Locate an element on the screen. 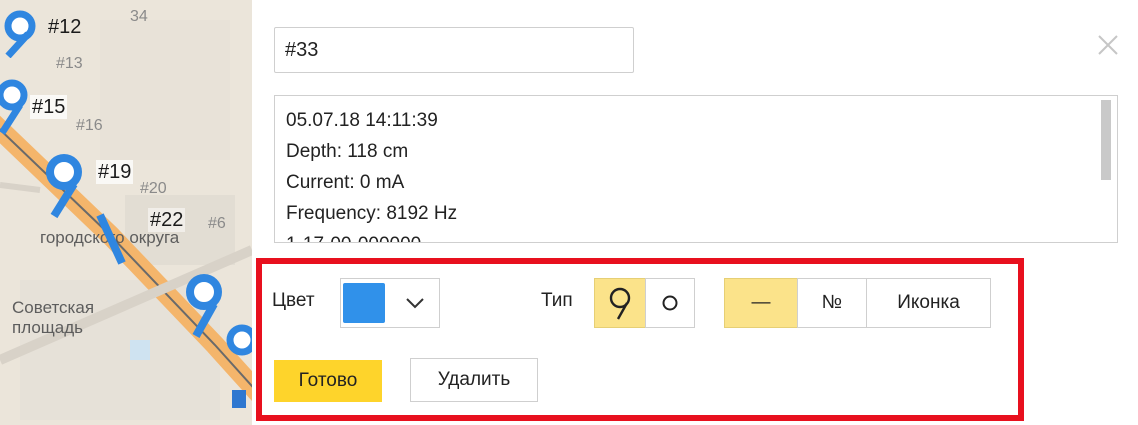  description-line: Current: 0 mA is located at coordinates (345, 182).